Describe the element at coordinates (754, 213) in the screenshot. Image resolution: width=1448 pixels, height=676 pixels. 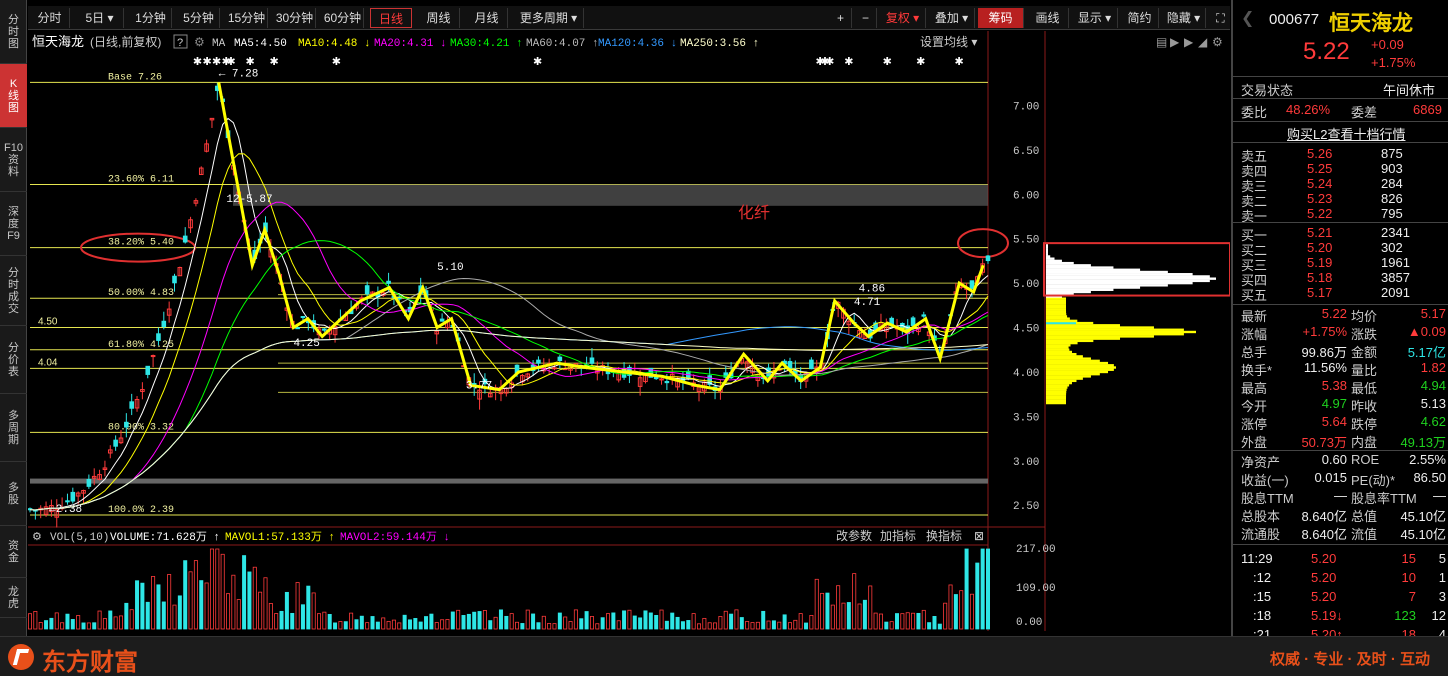
I see `sector-label: 化纤` at that location.